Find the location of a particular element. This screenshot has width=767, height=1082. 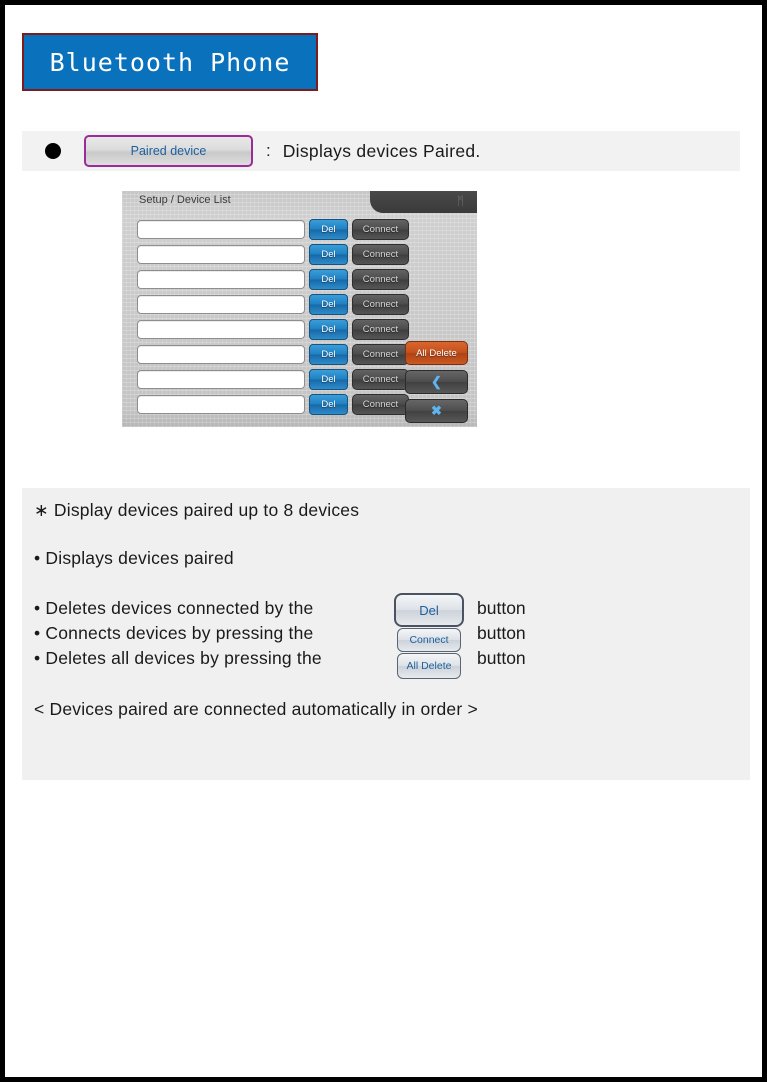

bluetooth-icon: ᛗ is located at coordinates (460, 201).